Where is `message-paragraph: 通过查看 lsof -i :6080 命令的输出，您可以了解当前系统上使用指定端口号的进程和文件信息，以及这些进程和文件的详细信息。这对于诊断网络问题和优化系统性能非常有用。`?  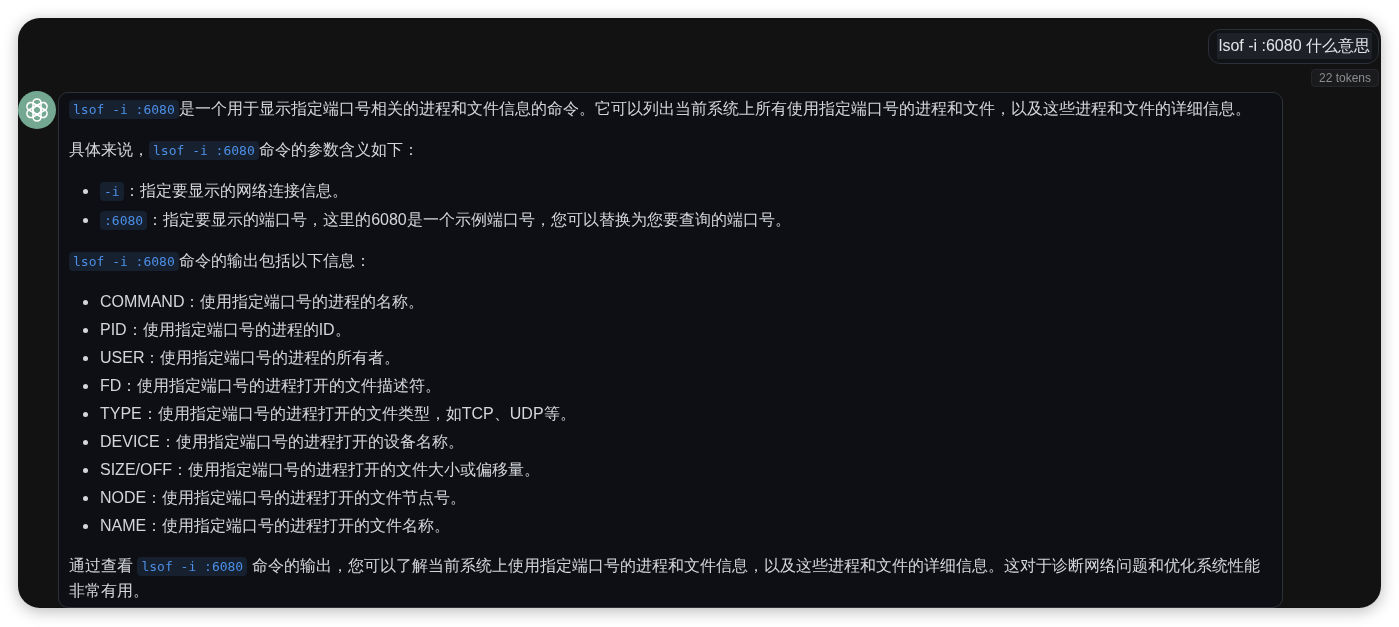 message-paragraph: 通过查看 lsof -i :6080 命令的输出，您可以了解当前系统上使用指定端口号的进程和文件信息，以及这些进程和文件的详细信息。这对于诊断网络问题和优化系统性能非常有用。 is located at coordinates (665, 578).